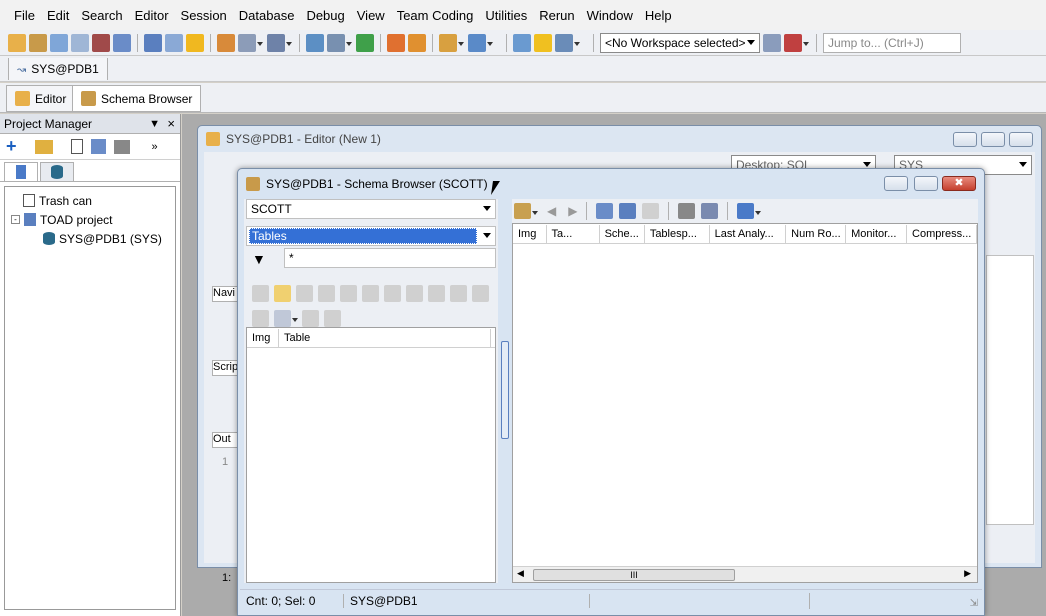 Image resolution: width=1046 pixels, height=616 pixels. I want to click on schema-browser-title-bar: SYS@PDB1 - Schema Browser (SCOTT), so click(611, 184).